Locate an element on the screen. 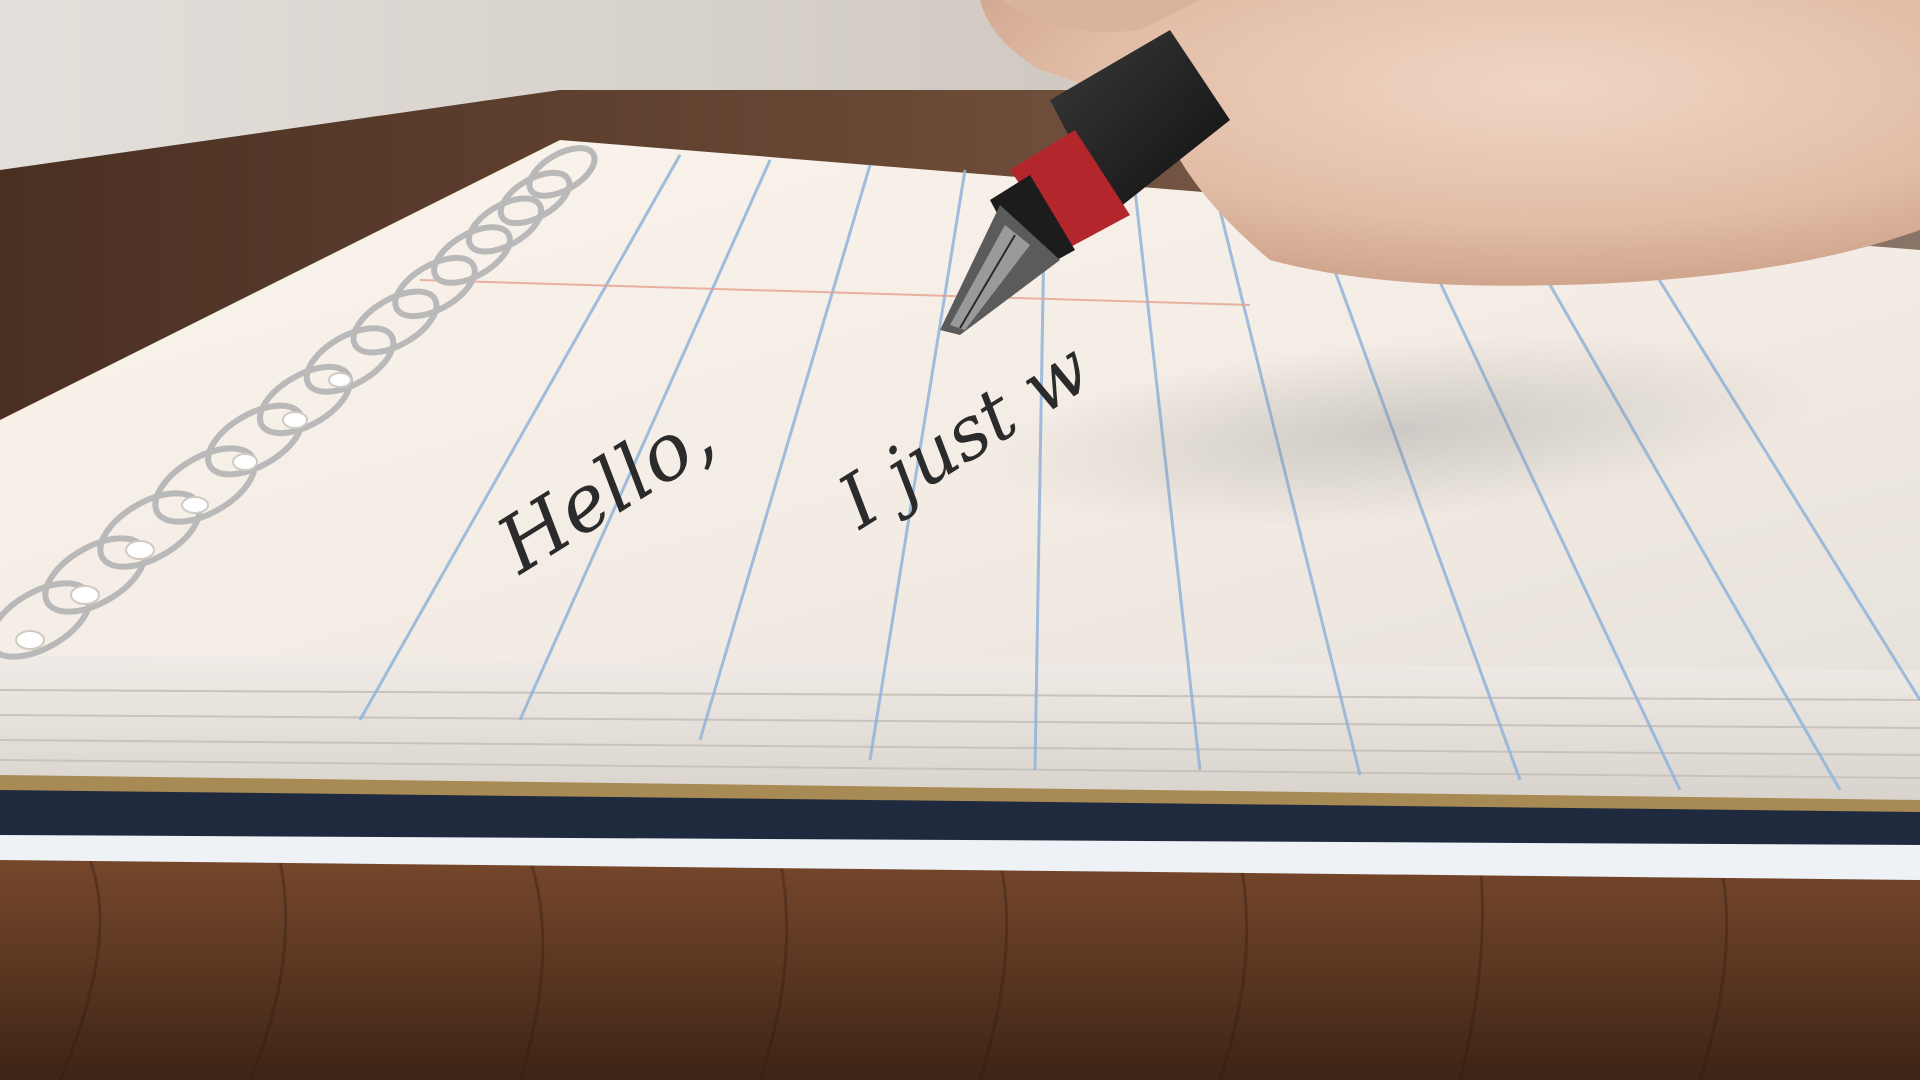 The image size is (1920, 1080). page-stack-edge is located at coordinates (960, 725).